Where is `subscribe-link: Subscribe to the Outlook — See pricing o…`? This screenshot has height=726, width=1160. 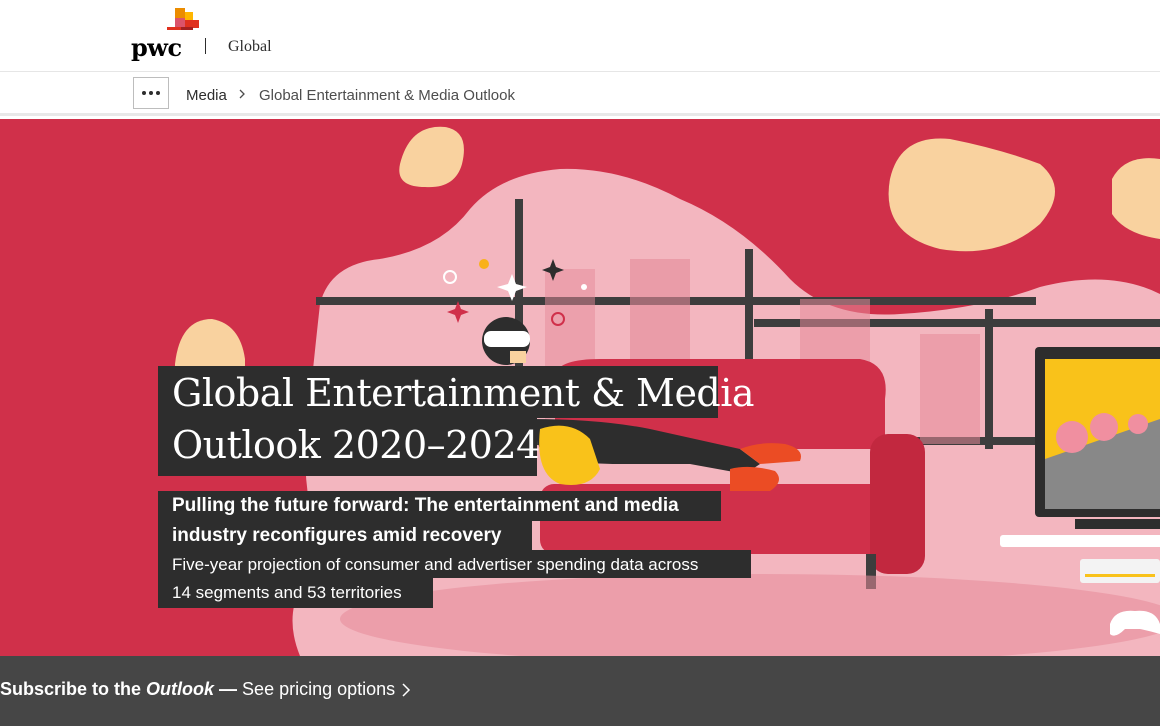
subscribe-link: Subscribe to the Outlook — See pricing o… is located at coordinates (205, 689).